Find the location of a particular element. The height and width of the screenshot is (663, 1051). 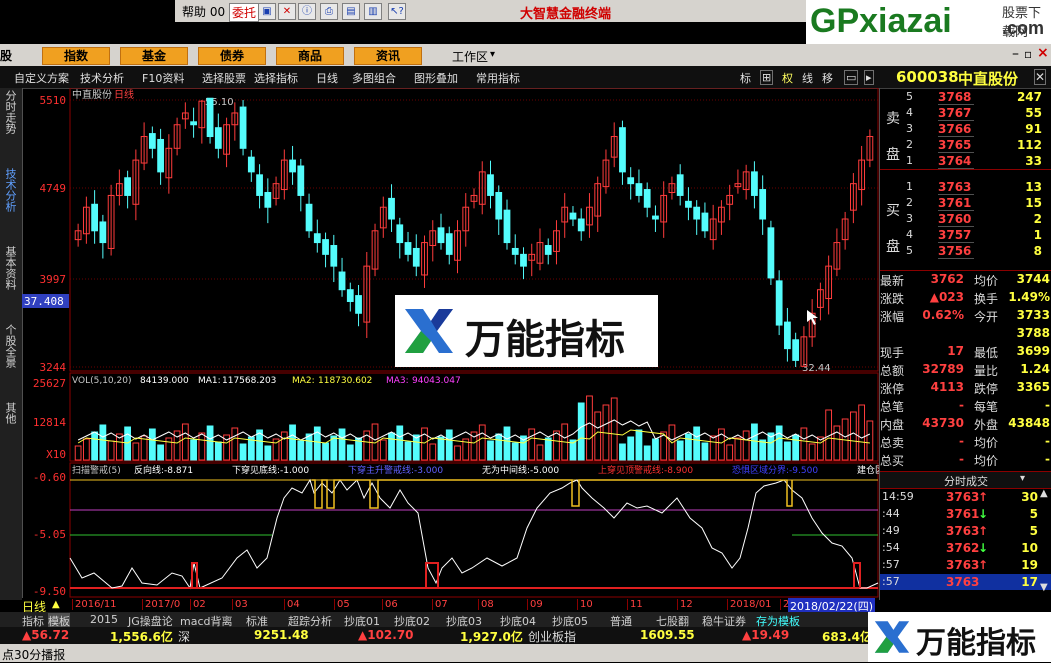

sell-label-1: 卖 is located at coordinates (893, 119).